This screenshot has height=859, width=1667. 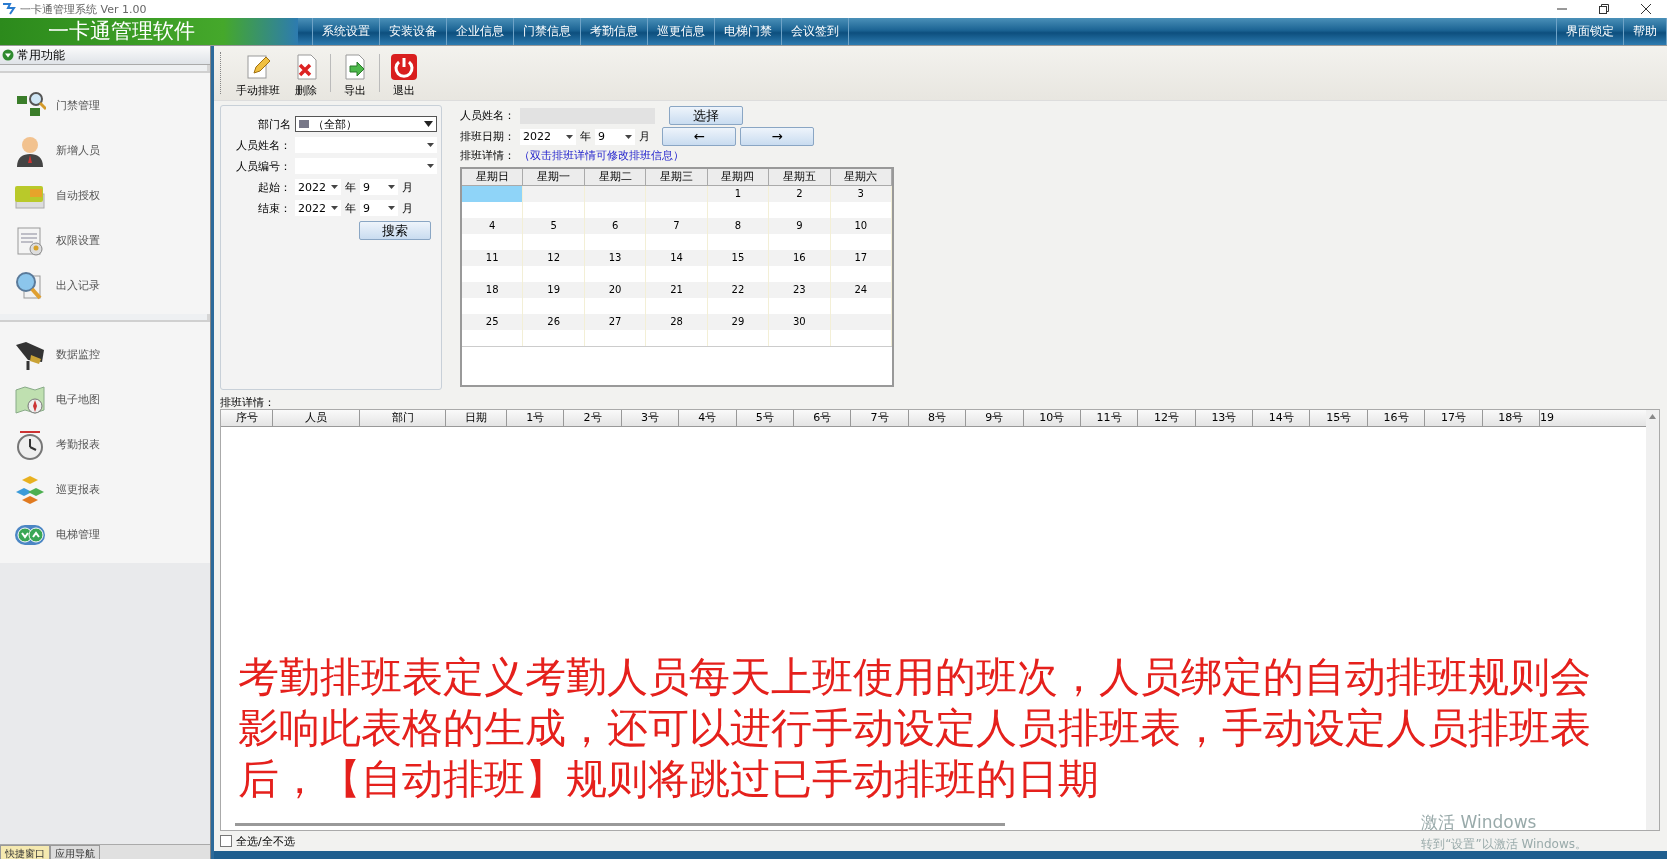 I want to click on calendar-cell: 14, so click(x=677, y=258).